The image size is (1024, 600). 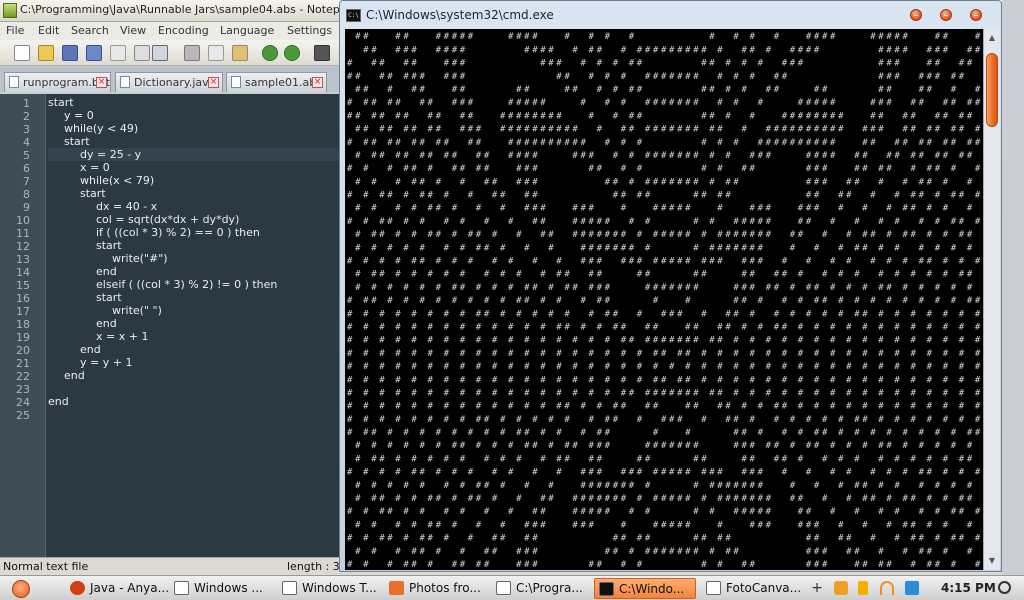 What do you see at coordinates (887, 588) in the screenshot?
I see `wifi-icon` at bounding box center [887, 588].